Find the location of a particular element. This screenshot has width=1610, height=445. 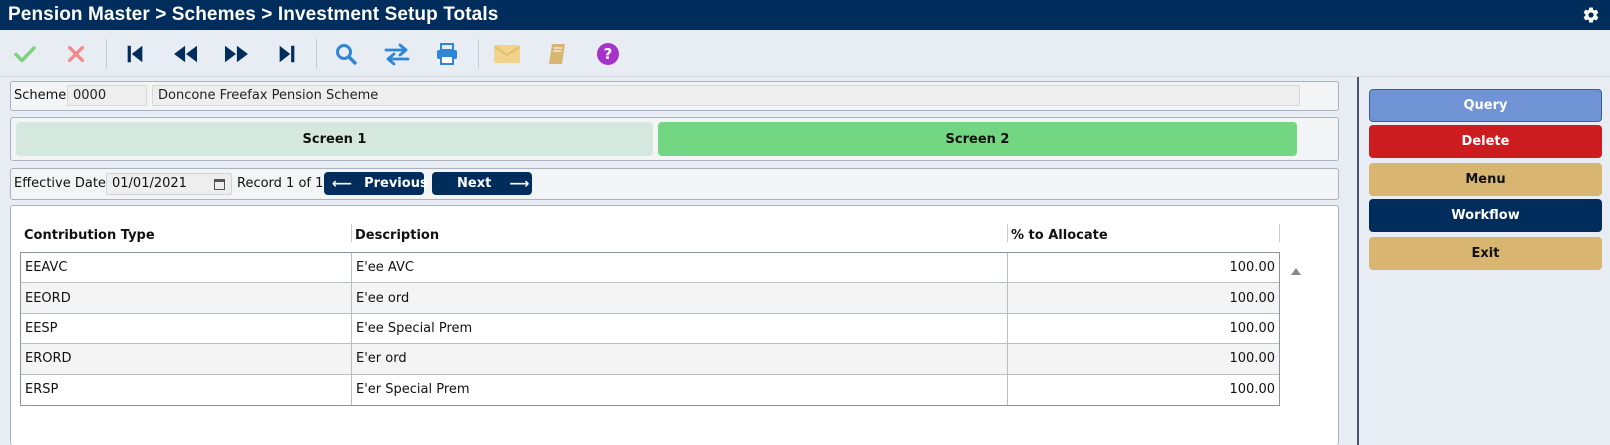

contribution-type-cell: EEORD is located at coordinates (186, 298).